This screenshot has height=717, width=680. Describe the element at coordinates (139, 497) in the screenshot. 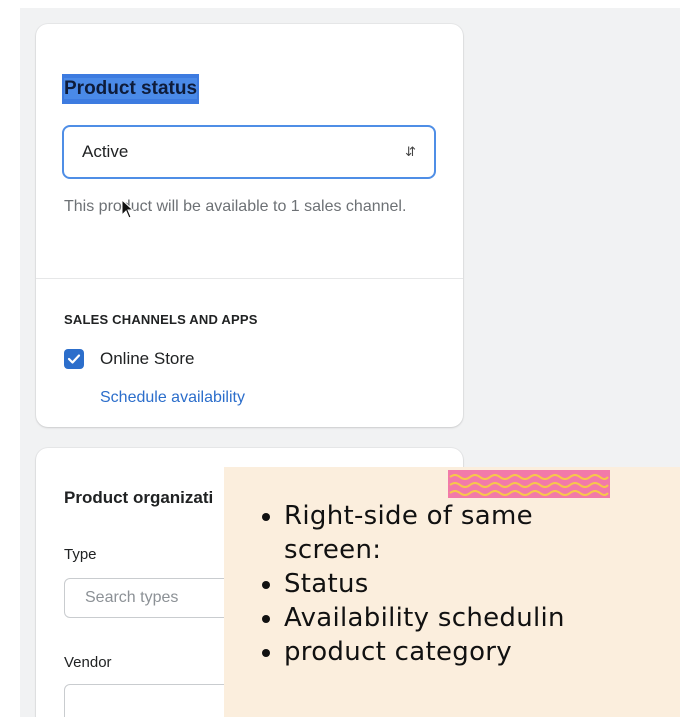

I see `product-organization-title: Product organizati` at that location.